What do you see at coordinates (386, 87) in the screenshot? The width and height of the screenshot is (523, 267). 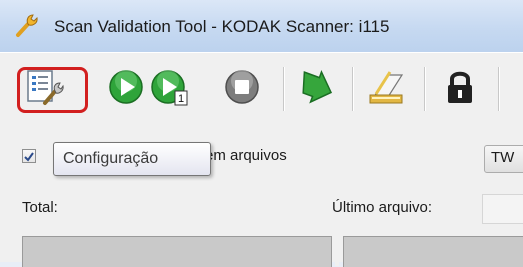 I see `scan-document-icon` at bounding box center [386, 87].